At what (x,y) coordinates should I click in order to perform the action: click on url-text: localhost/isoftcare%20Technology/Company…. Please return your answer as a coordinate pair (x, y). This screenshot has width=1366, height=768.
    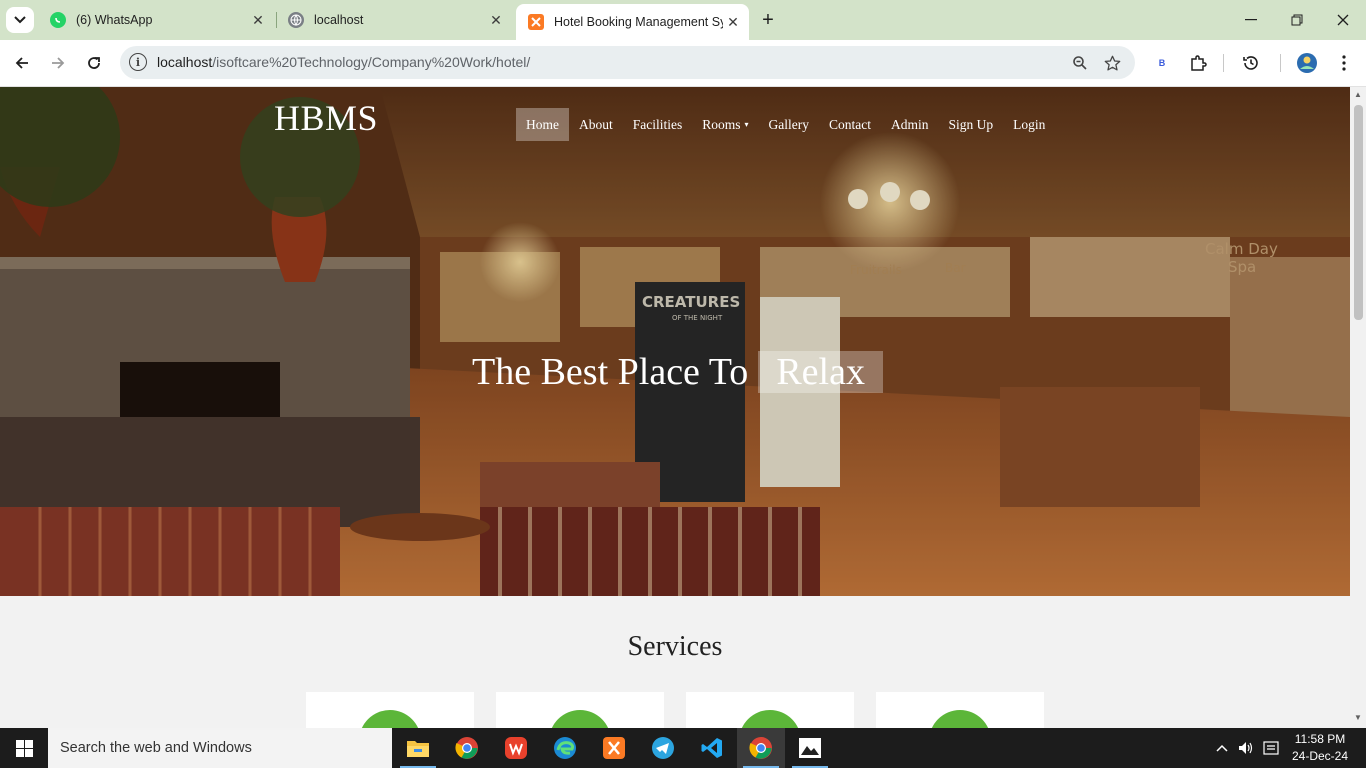
    Looking at the image, I should click on (343, 62).